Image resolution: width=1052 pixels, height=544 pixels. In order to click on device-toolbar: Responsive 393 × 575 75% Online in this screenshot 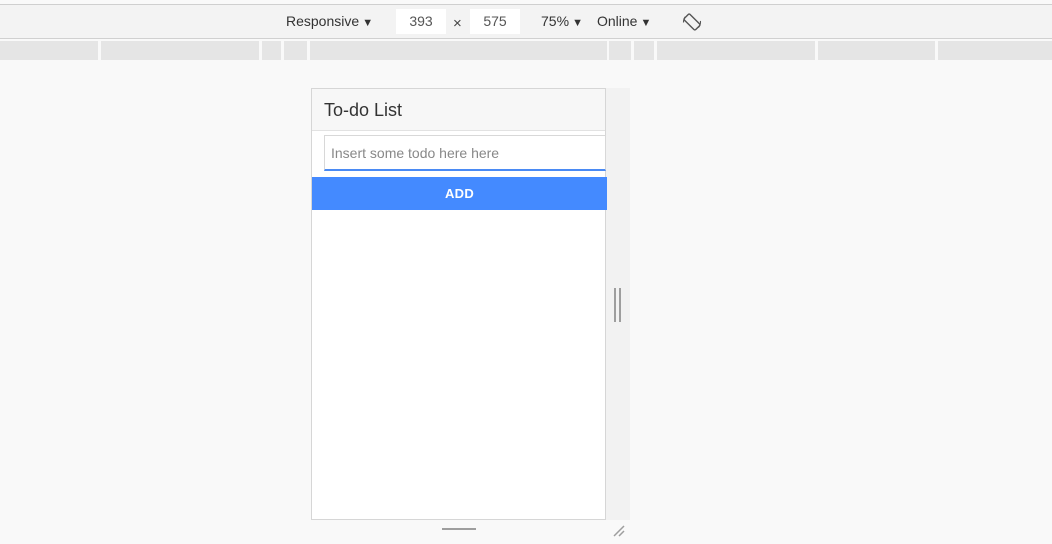, I will do `click(526, 22)`.